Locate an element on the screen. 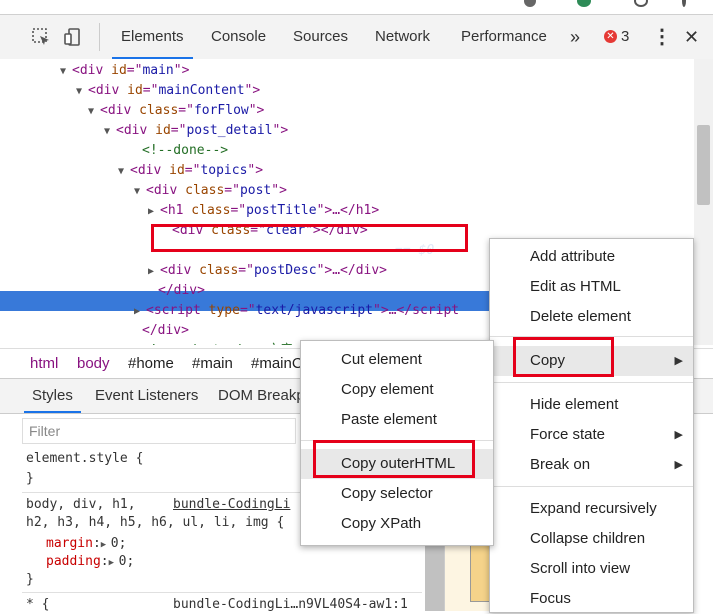  padding-declaration: padding:▶ 0; is located at coordinates (90, 561).